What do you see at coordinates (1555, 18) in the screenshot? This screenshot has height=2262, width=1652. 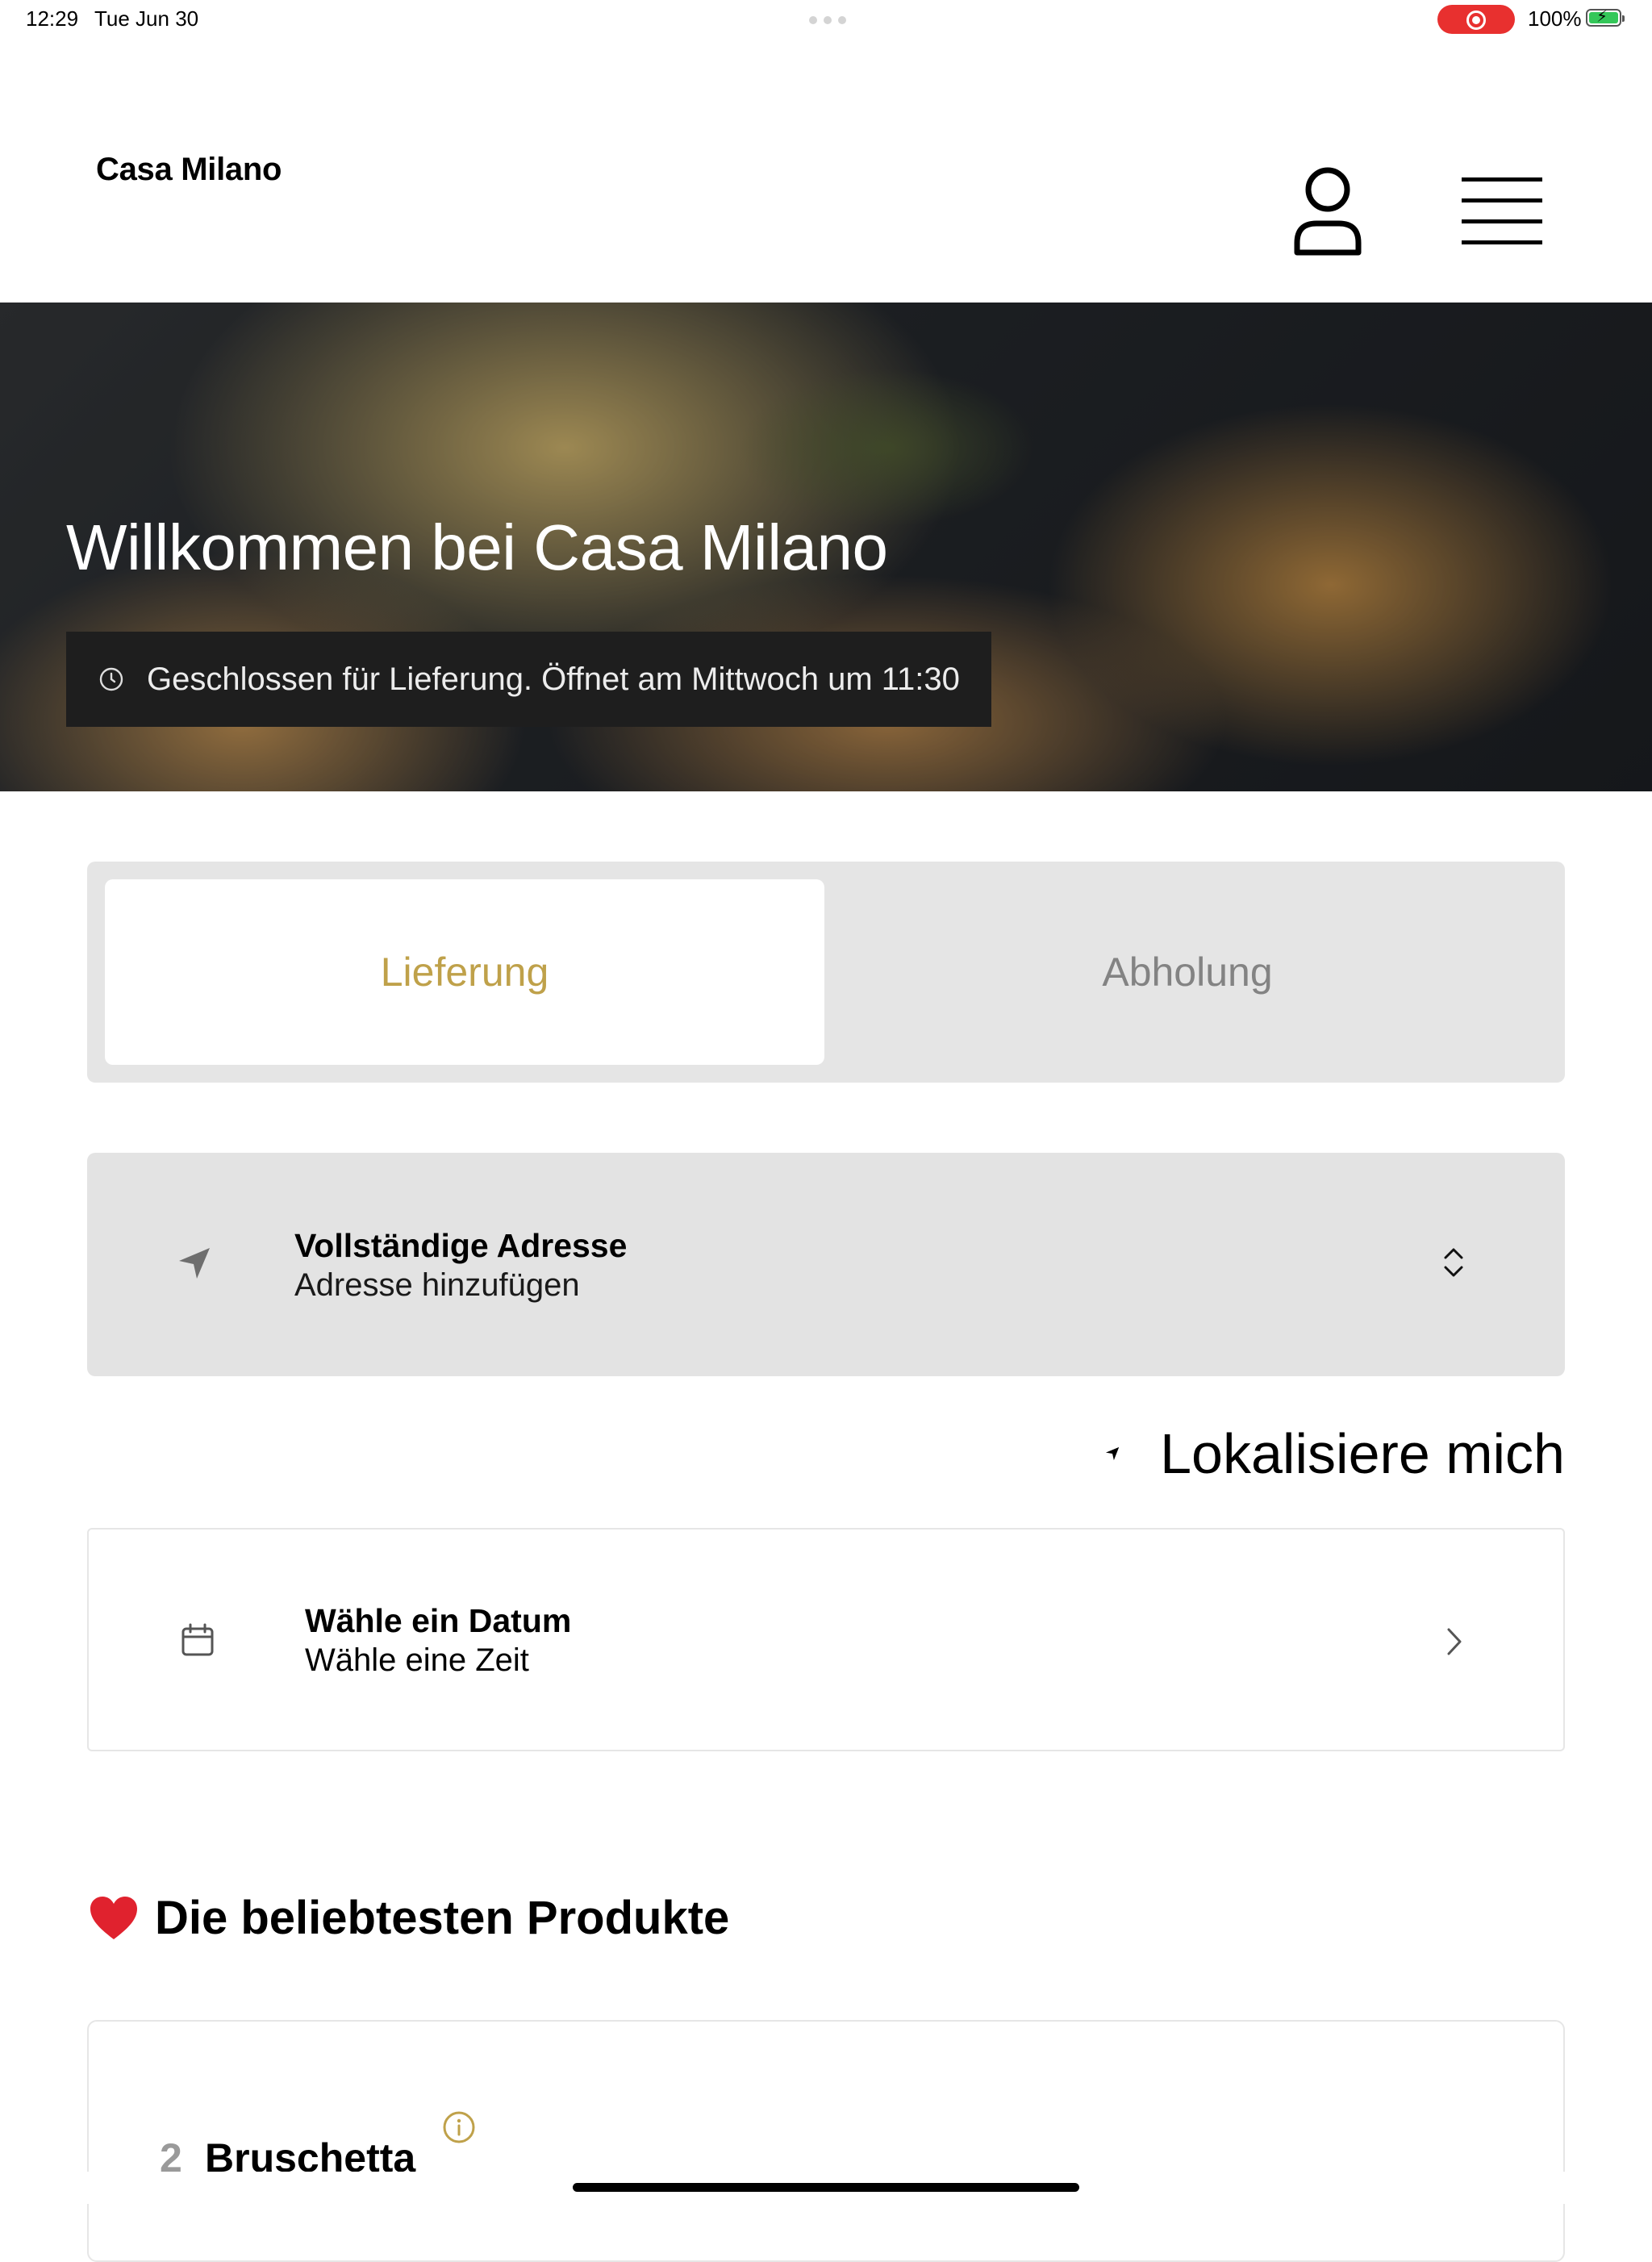 I see `battery-percent: 100%` at bounding box center [1555, 18].